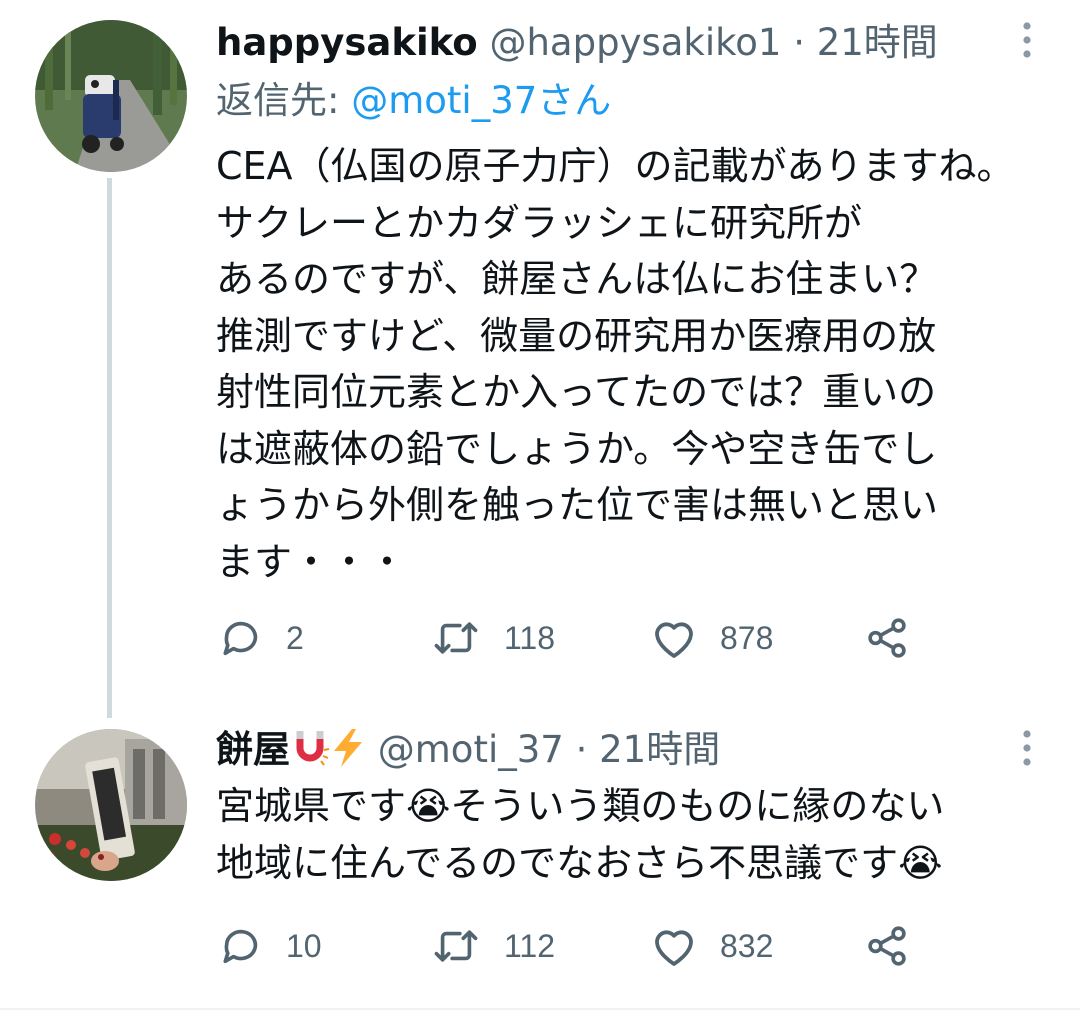  What do you see at coordinates (347, 42) in the screenshot?
I see `display-name: happysakiko` at bounding box center [347, 42].